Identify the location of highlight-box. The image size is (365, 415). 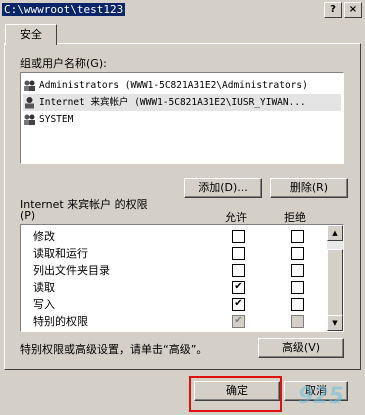
(235, 394).